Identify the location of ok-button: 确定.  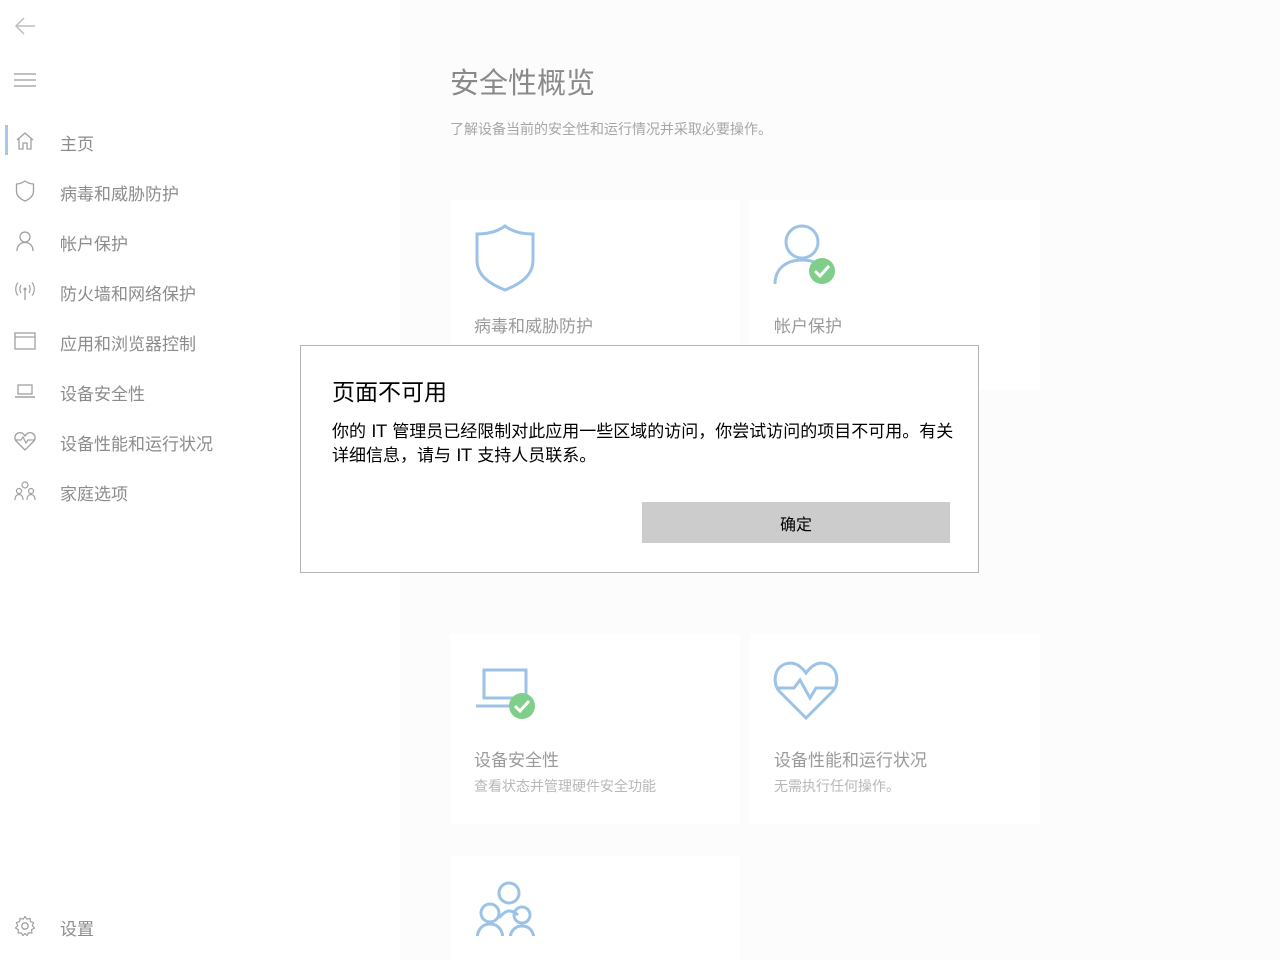
(796, 522).